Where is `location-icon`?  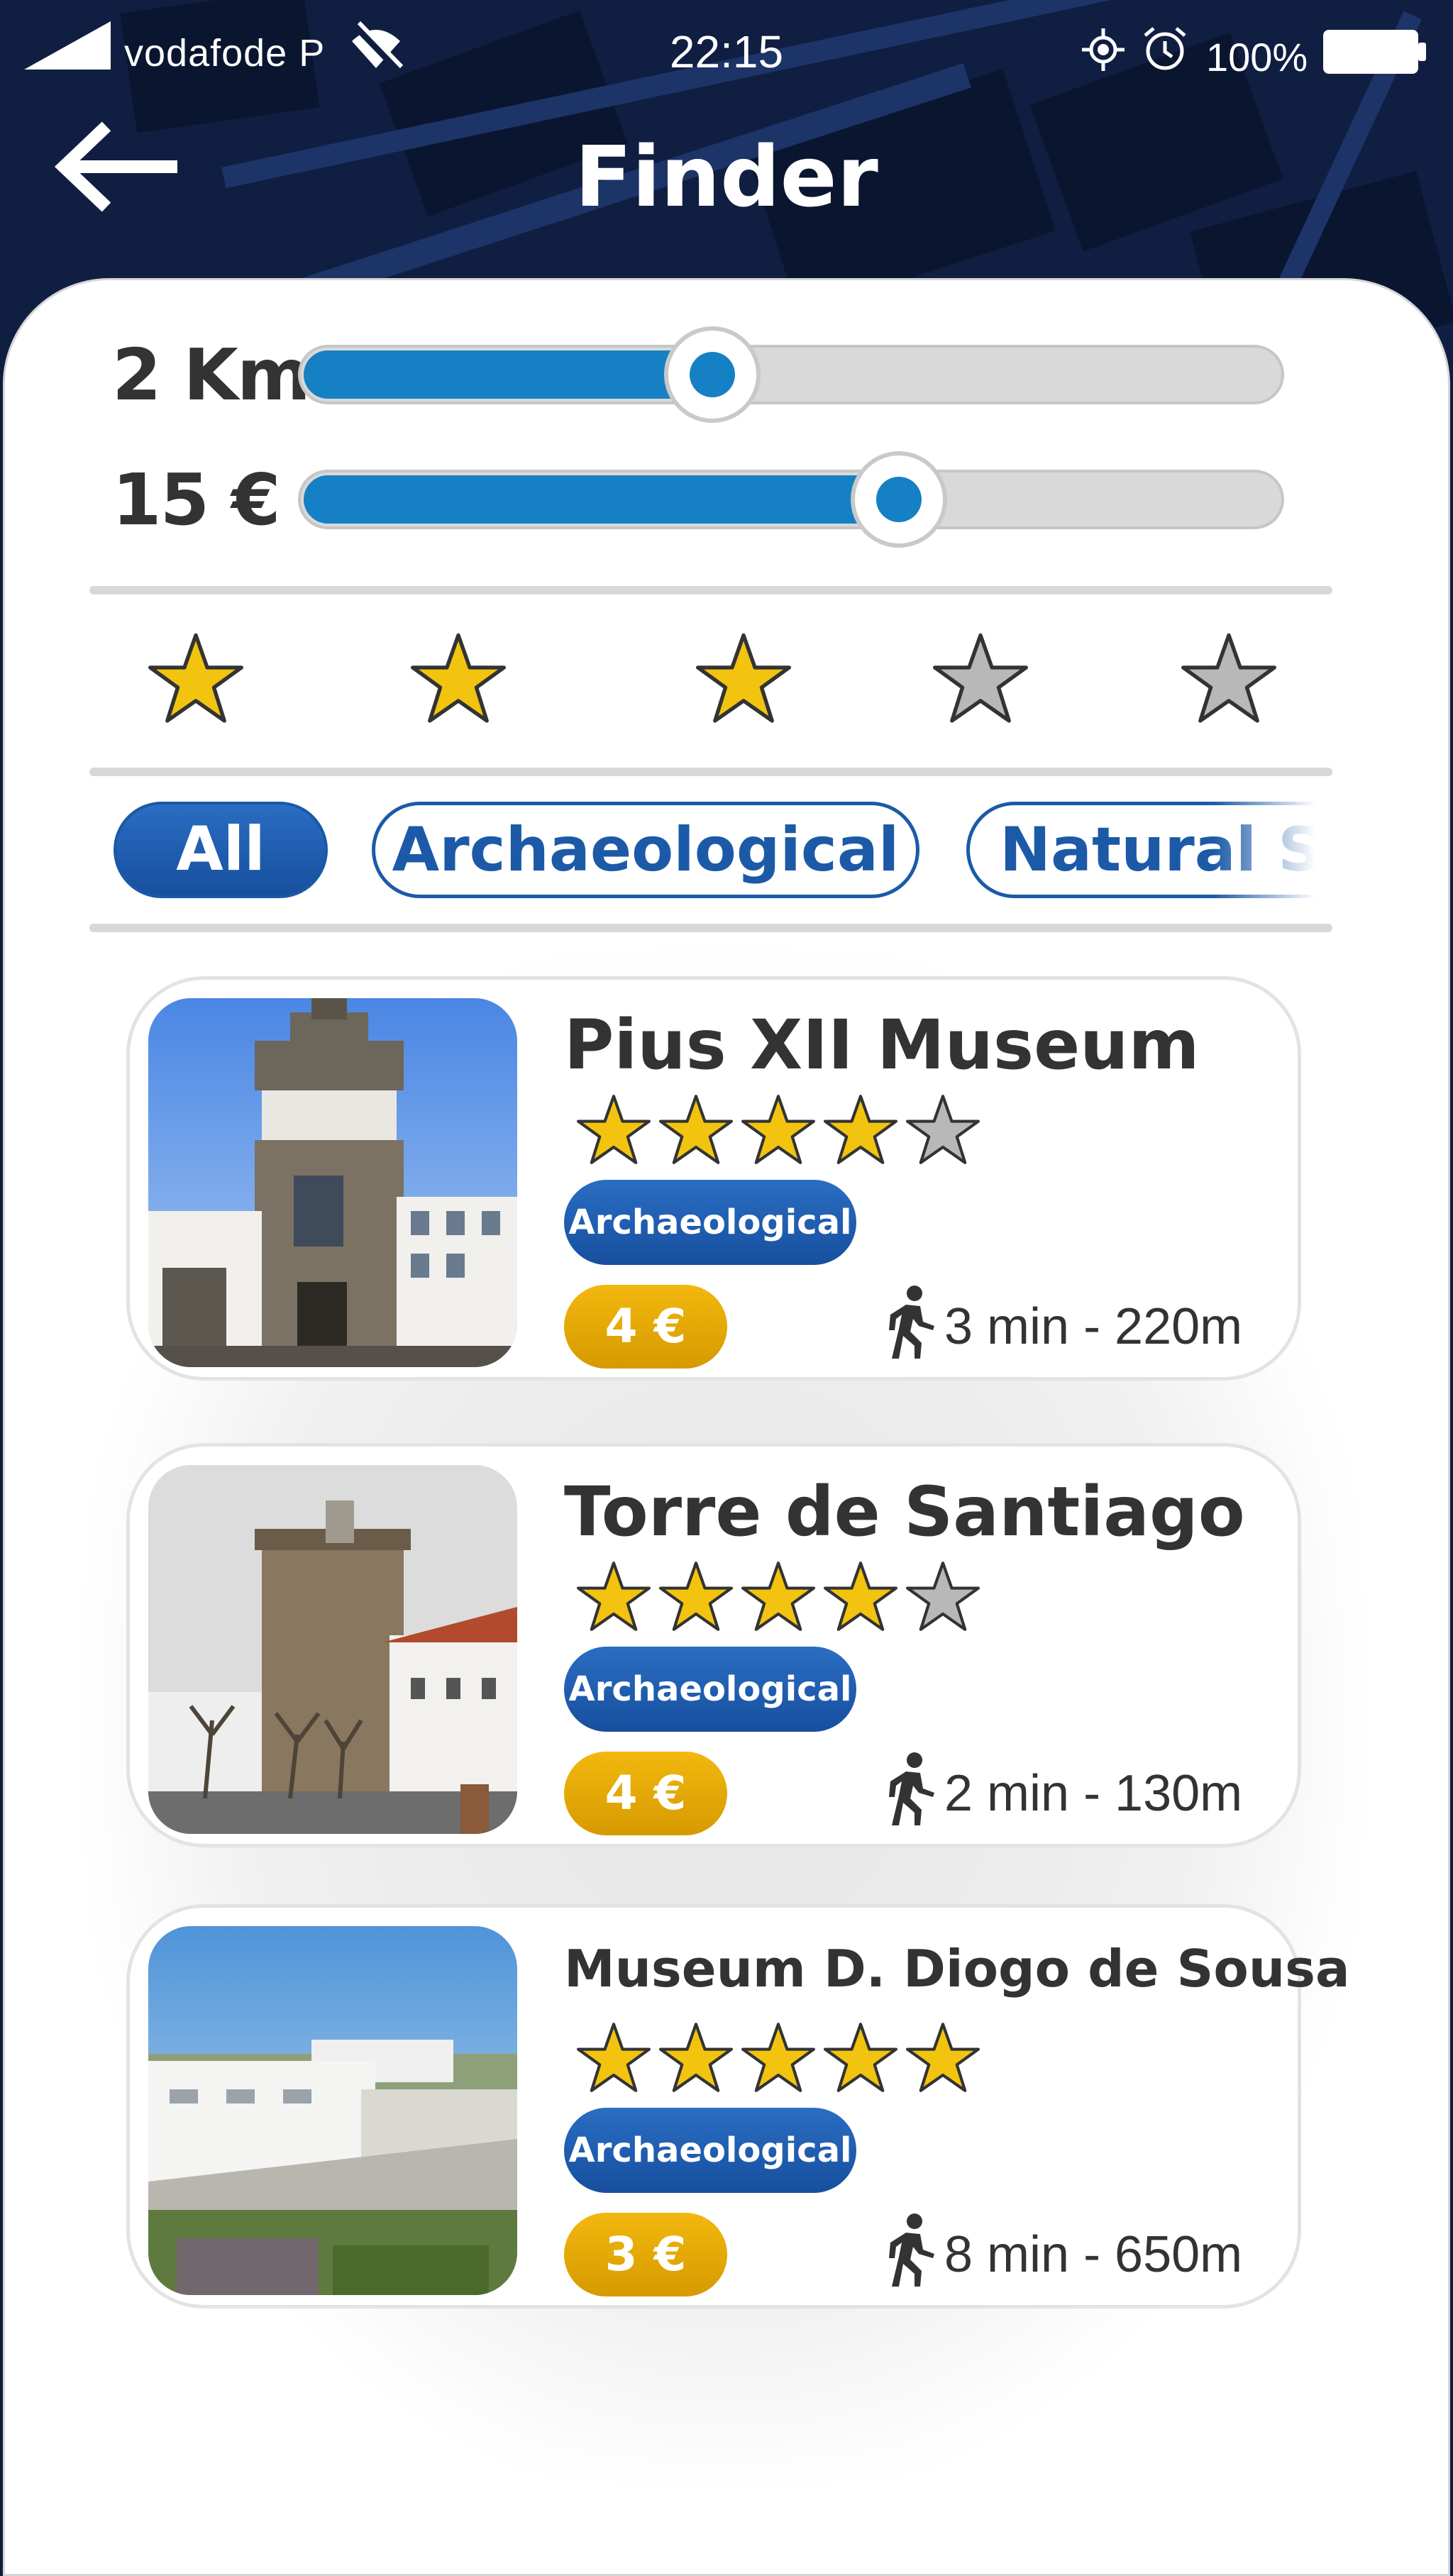 location-icon is located at coordinates (1103, 49).